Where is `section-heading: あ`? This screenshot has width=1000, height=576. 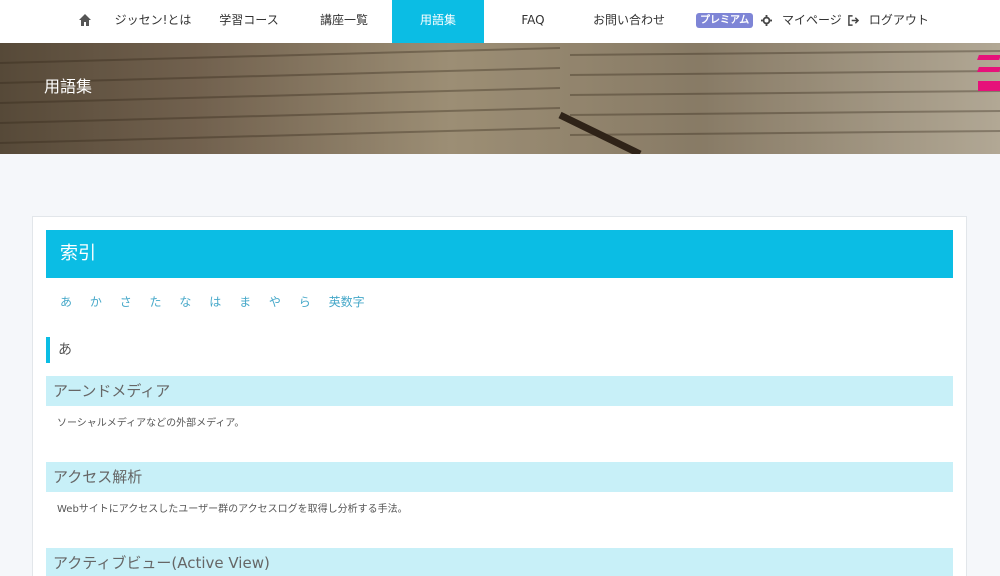 section-heading: あ is located at coordinates (59, 350).